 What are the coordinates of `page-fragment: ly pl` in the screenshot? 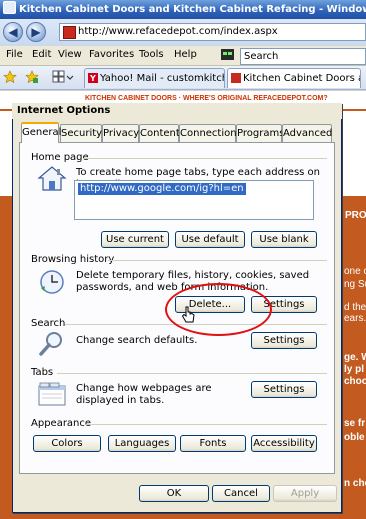 It's located at (354, 369).